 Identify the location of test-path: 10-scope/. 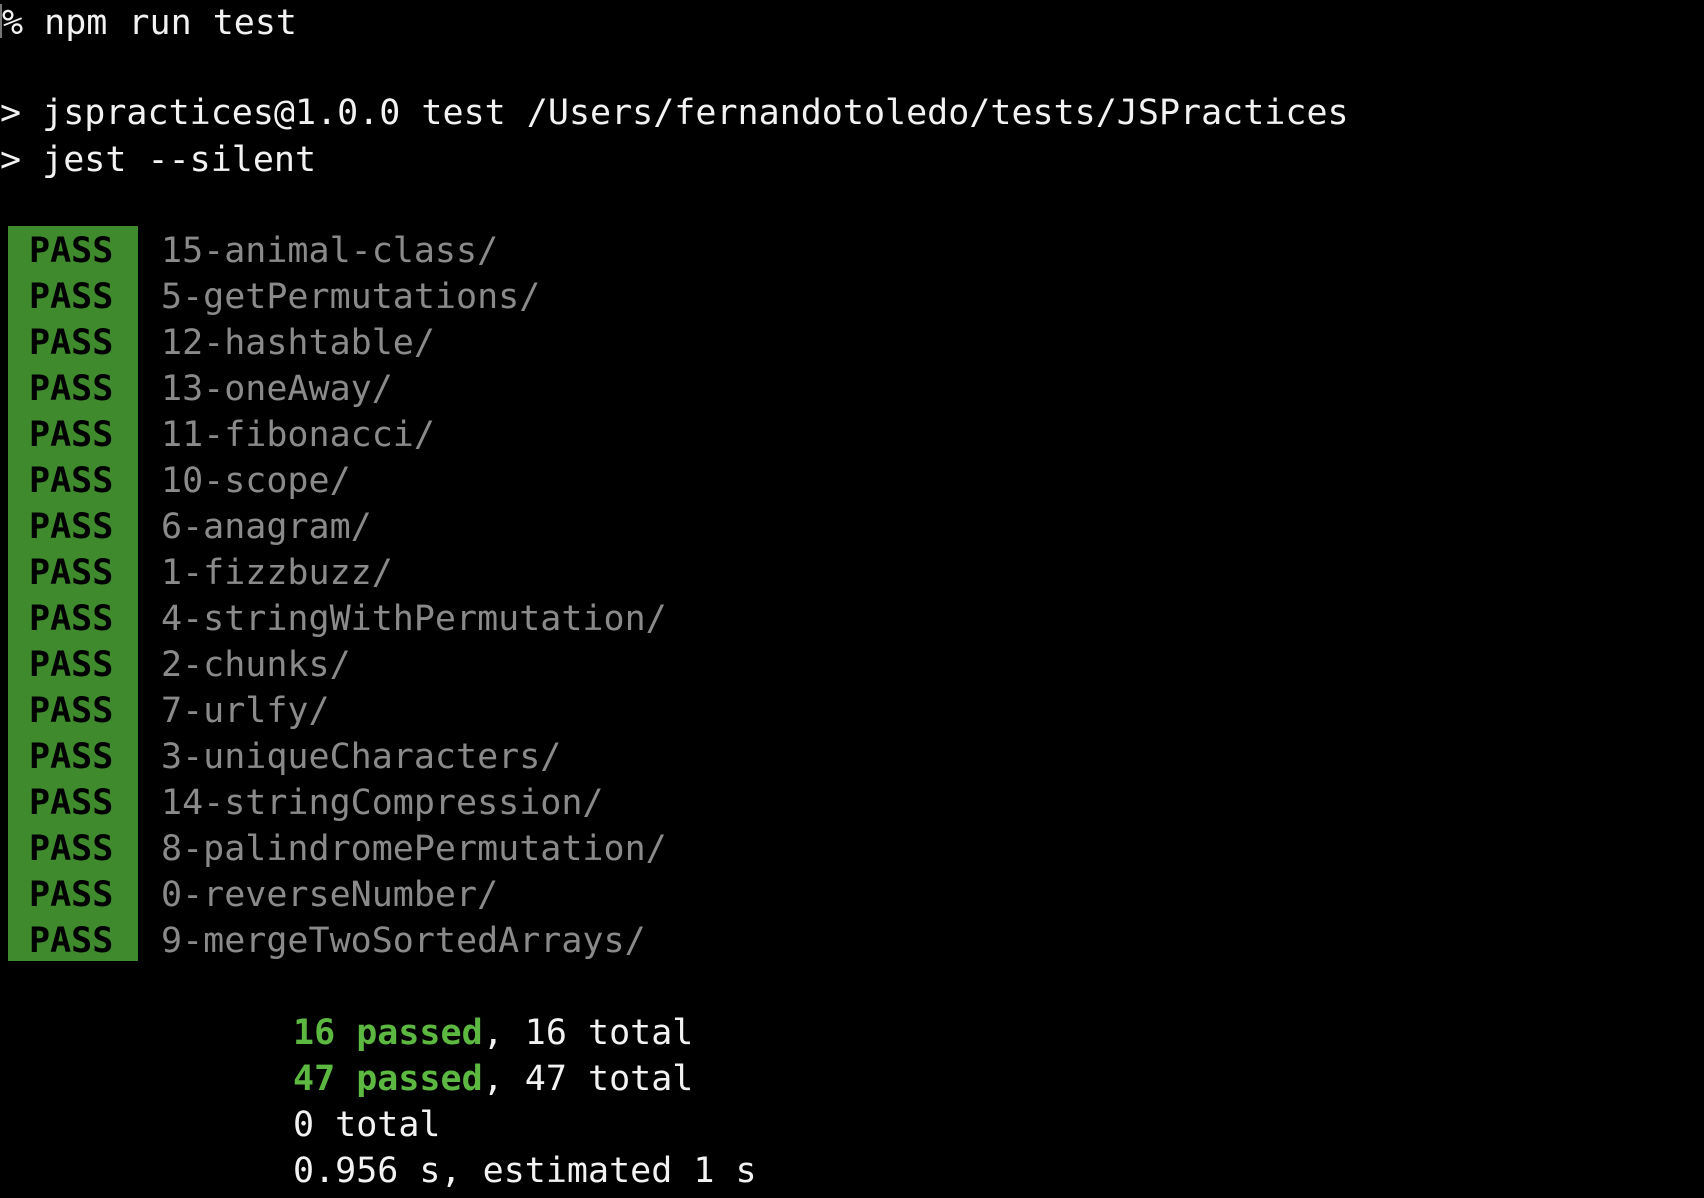
(256, 481).